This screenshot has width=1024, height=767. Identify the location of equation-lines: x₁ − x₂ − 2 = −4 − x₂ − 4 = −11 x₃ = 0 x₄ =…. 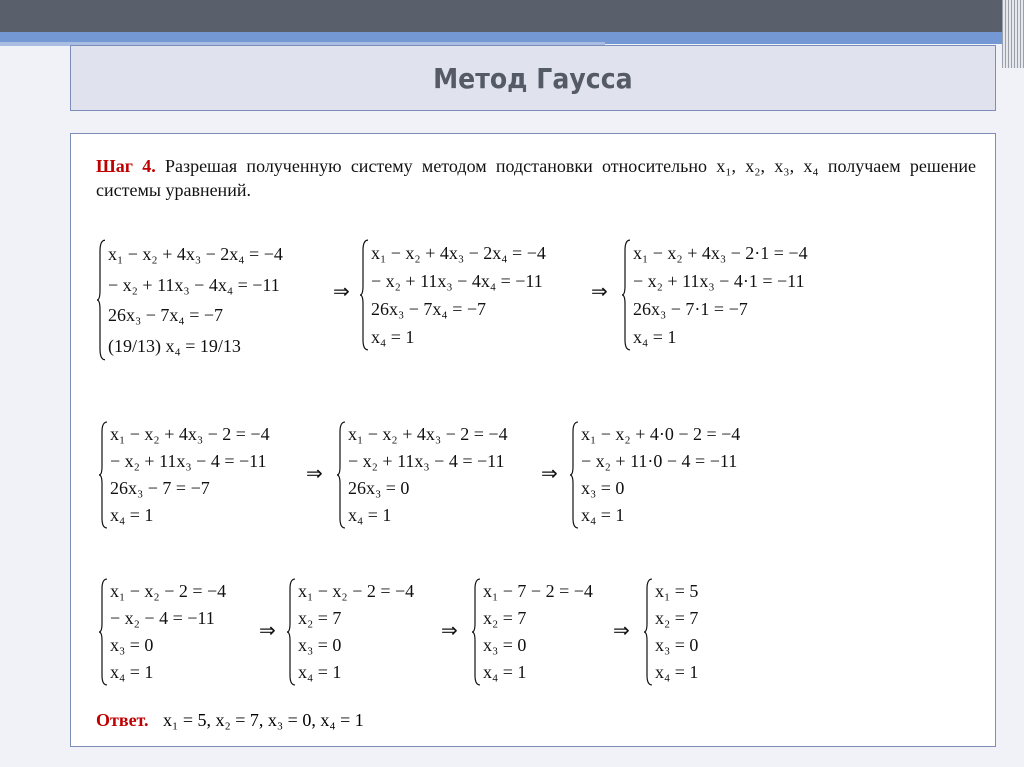
(167, 632).